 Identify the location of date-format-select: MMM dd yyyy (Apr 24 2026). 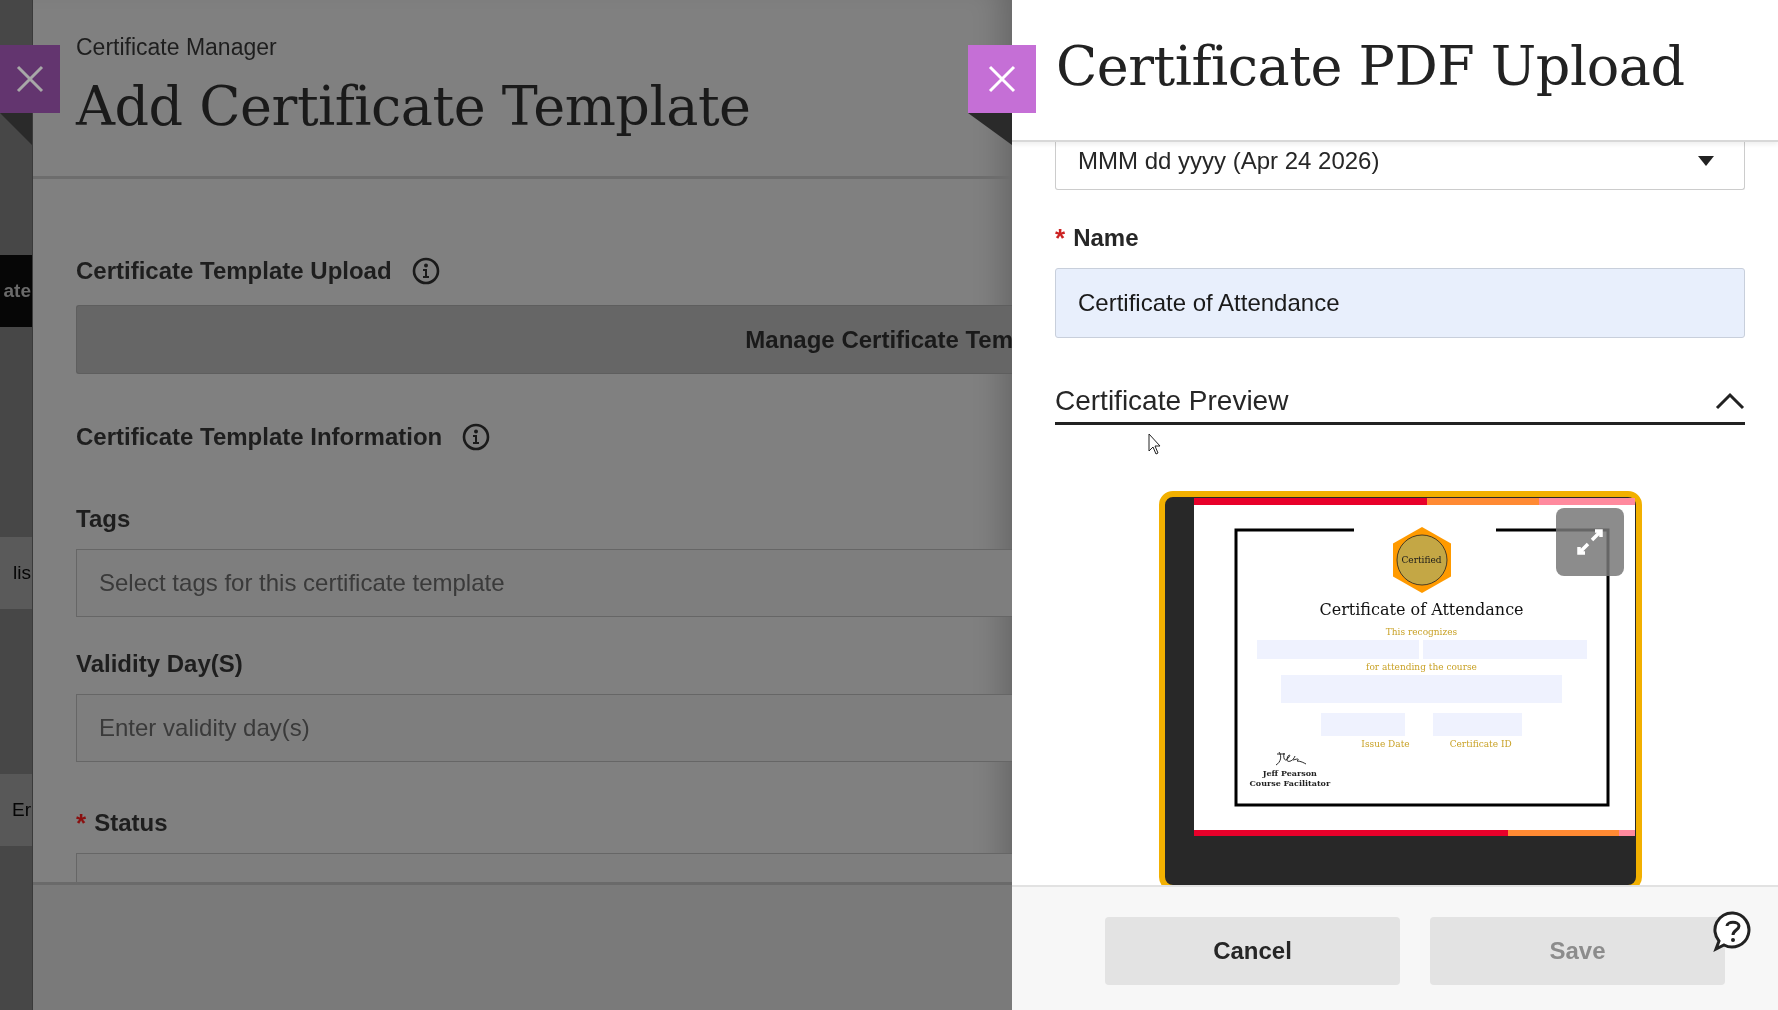
(1400, 166).